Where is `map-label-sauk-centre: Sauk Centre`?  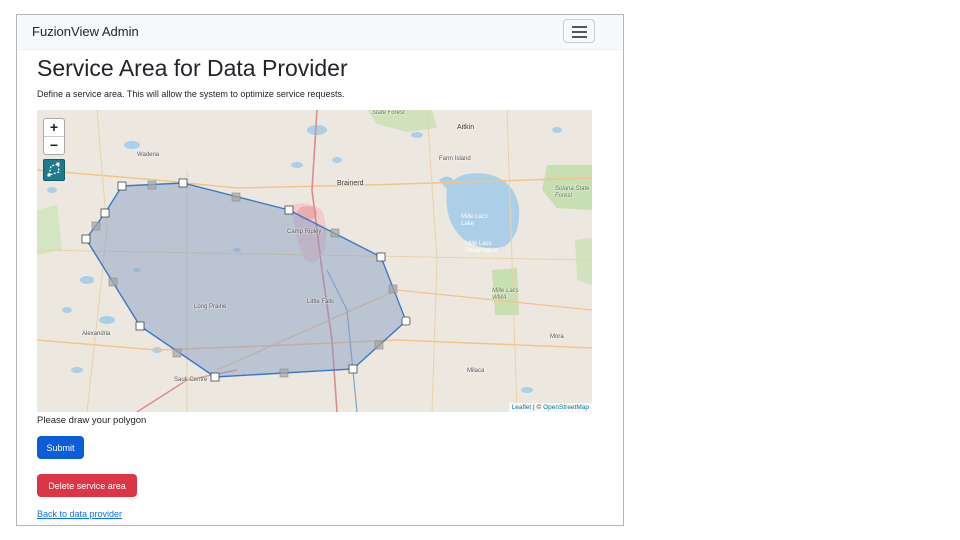
map-label-sauk-centre: Sauk Centre is located at coordinates (191, 380).